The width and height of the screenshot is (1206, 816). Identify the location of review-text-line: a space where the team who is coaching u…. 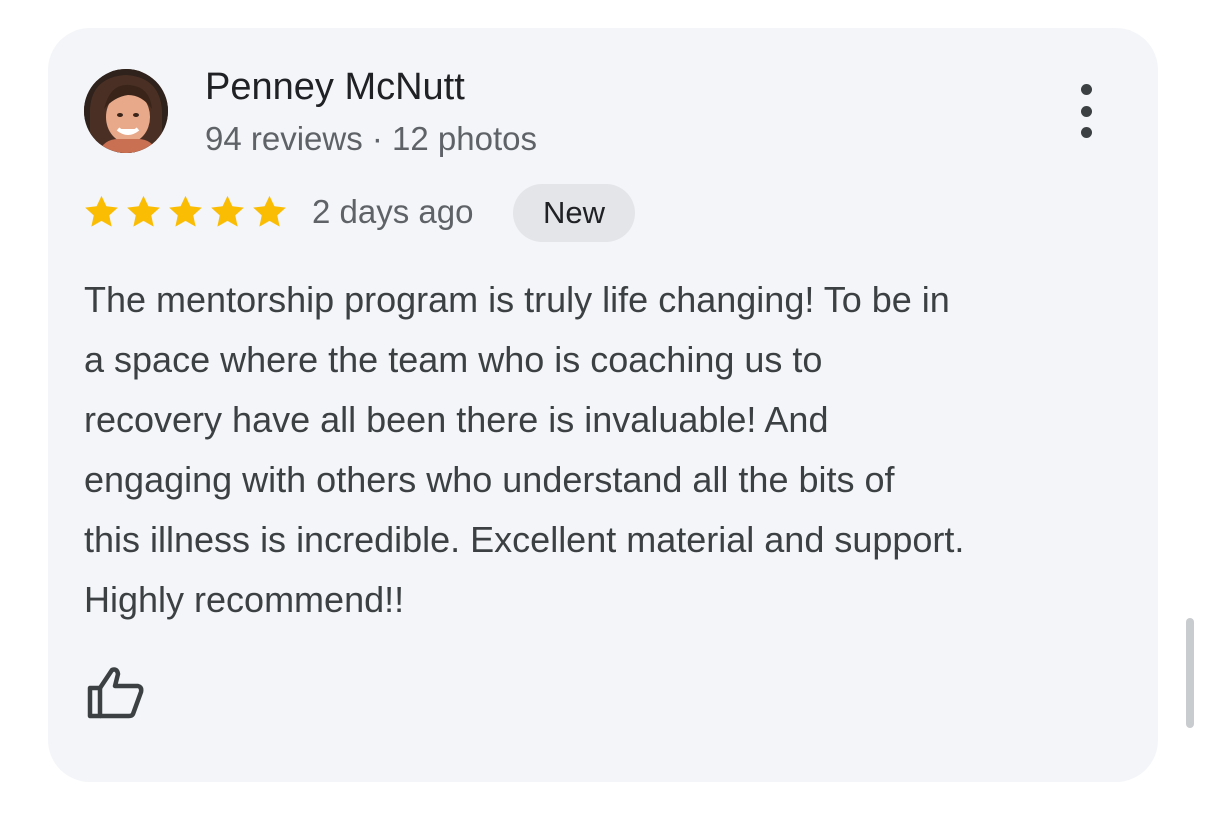
(453, 359).